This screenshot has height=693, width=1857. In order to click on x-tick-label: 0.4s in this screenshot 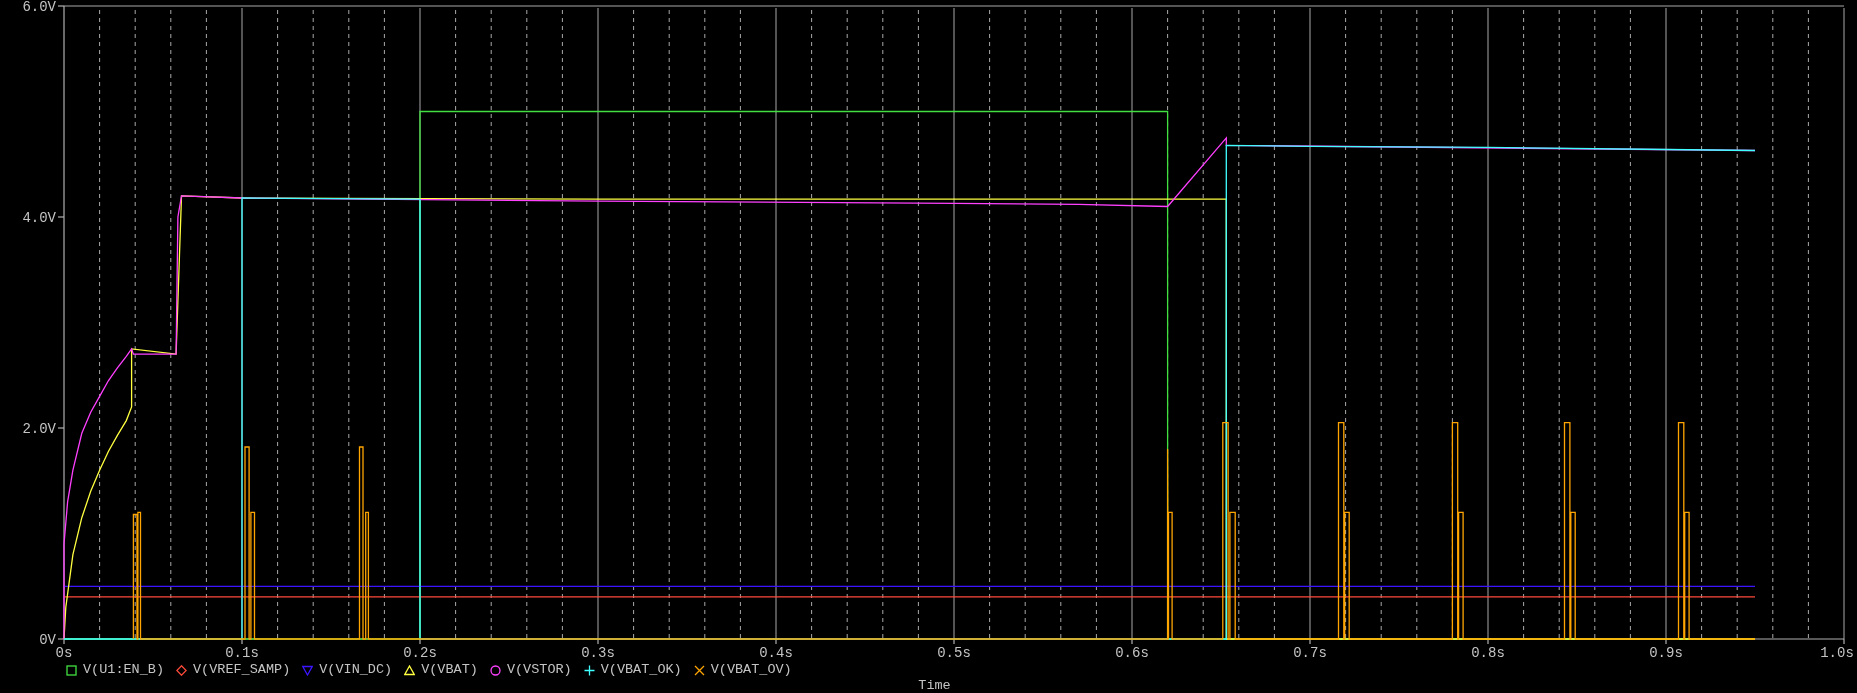, I will do `click(776, 653)`.